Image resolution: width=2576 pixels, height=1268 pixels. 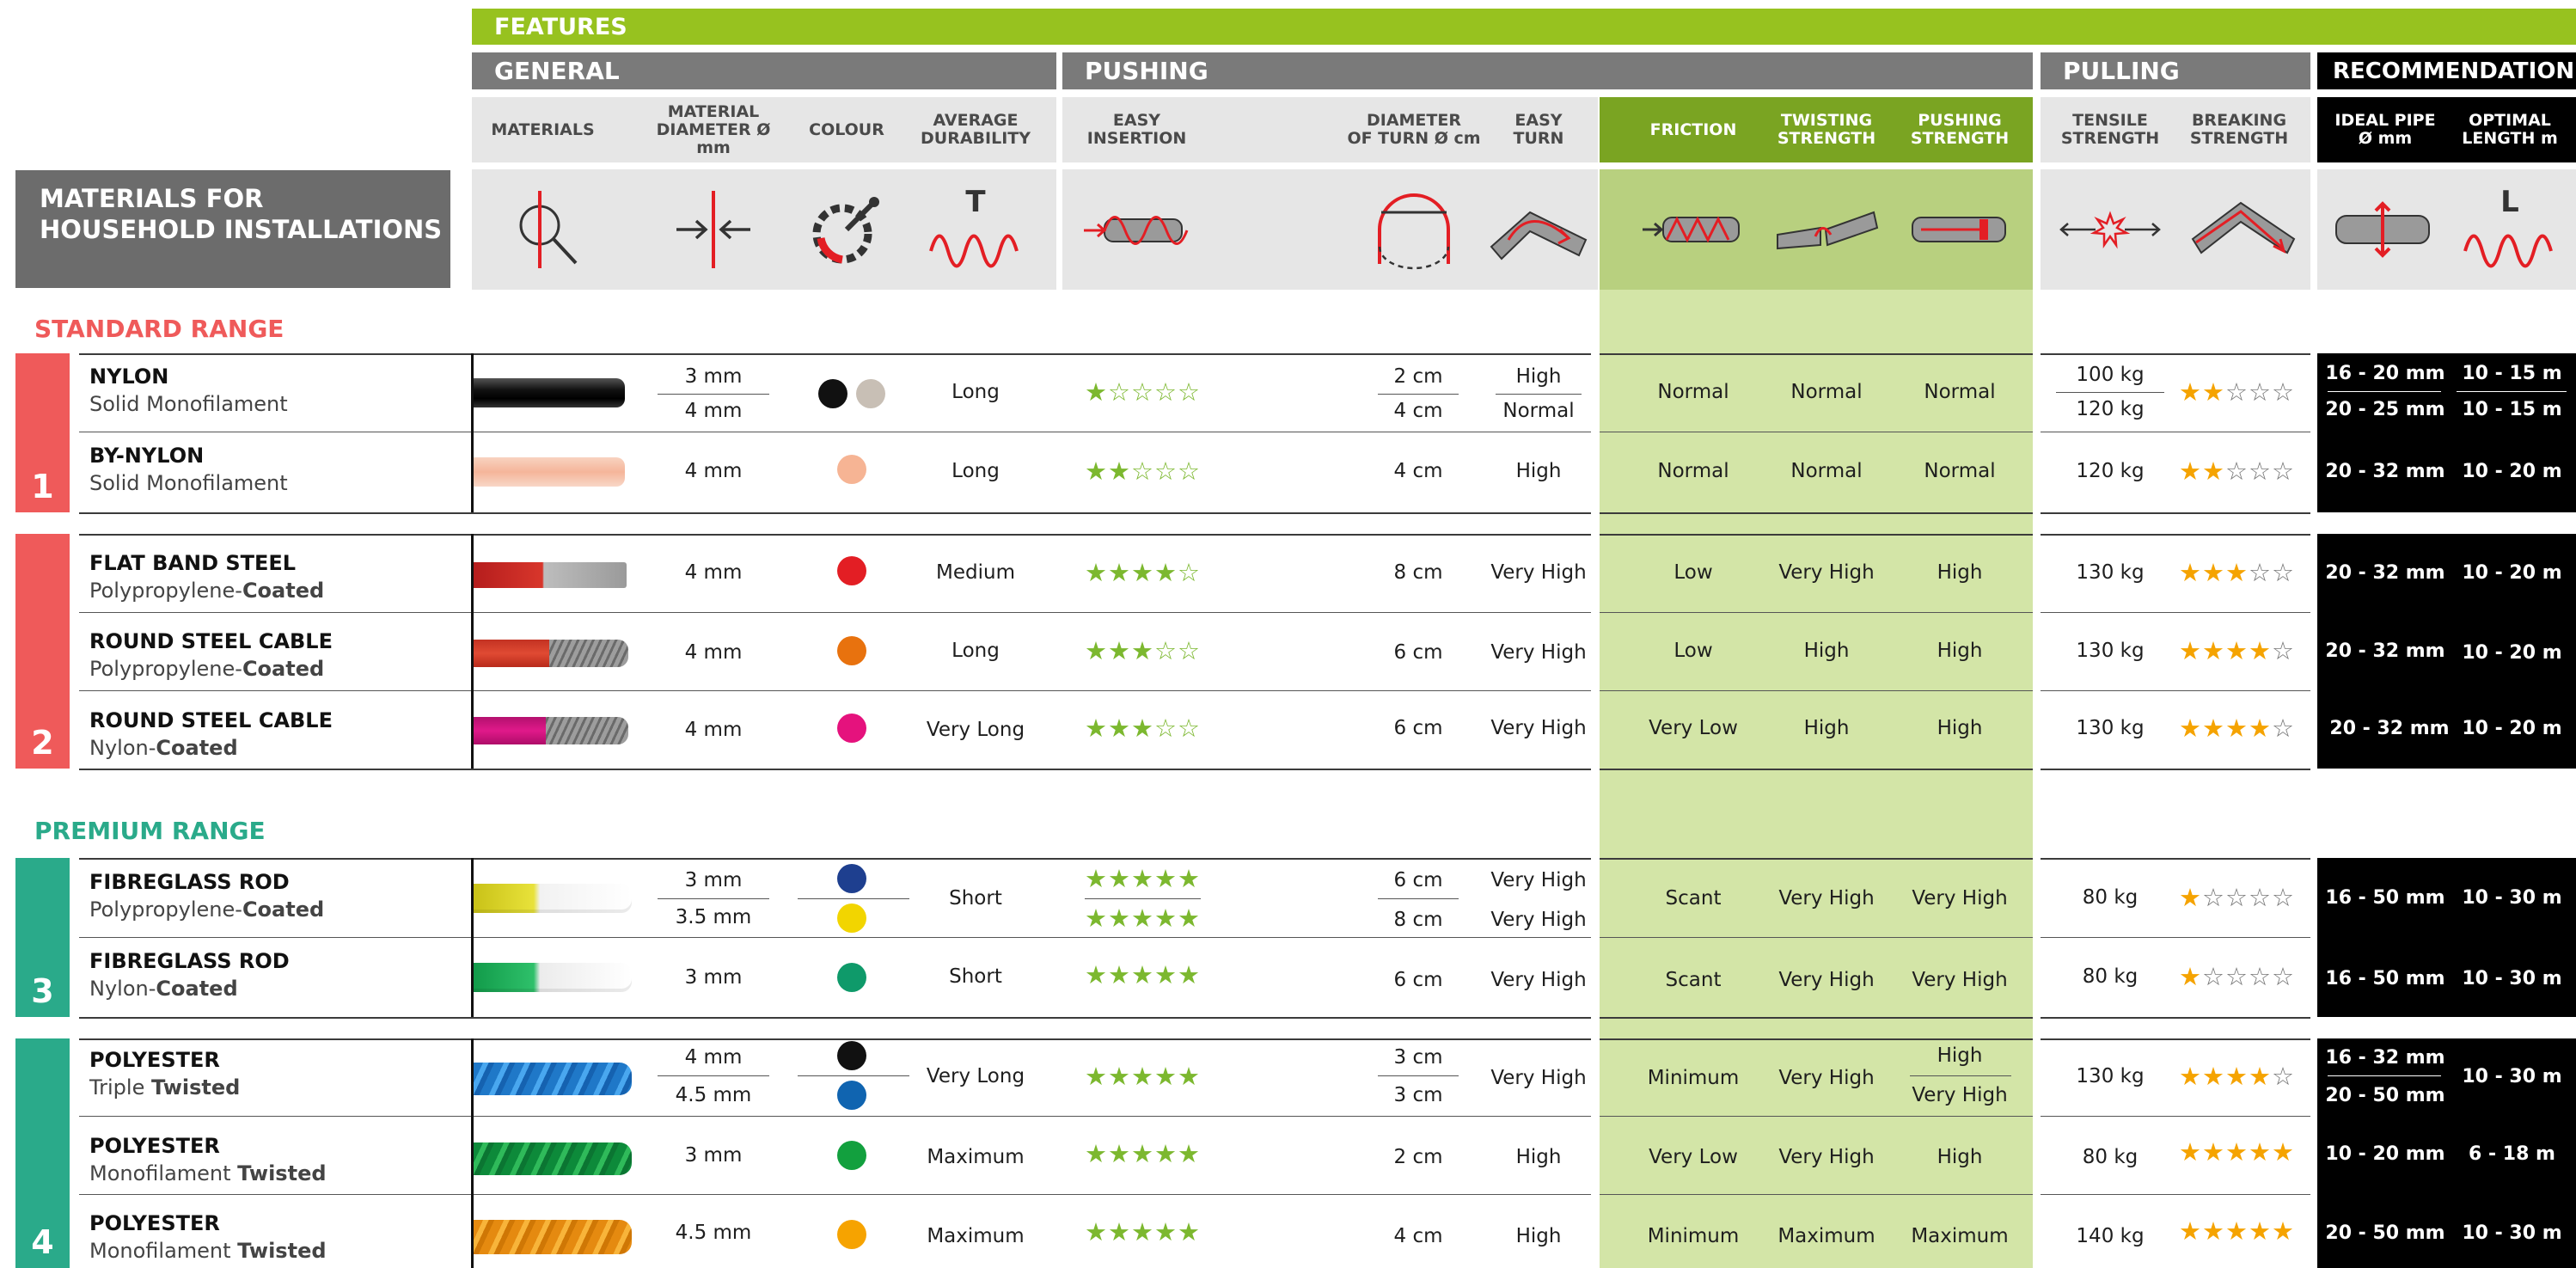 What do you see at coordinates (1693, 980) in the screenshot?
I see `friction-value: Scant` at bounding box center [1693, 980].